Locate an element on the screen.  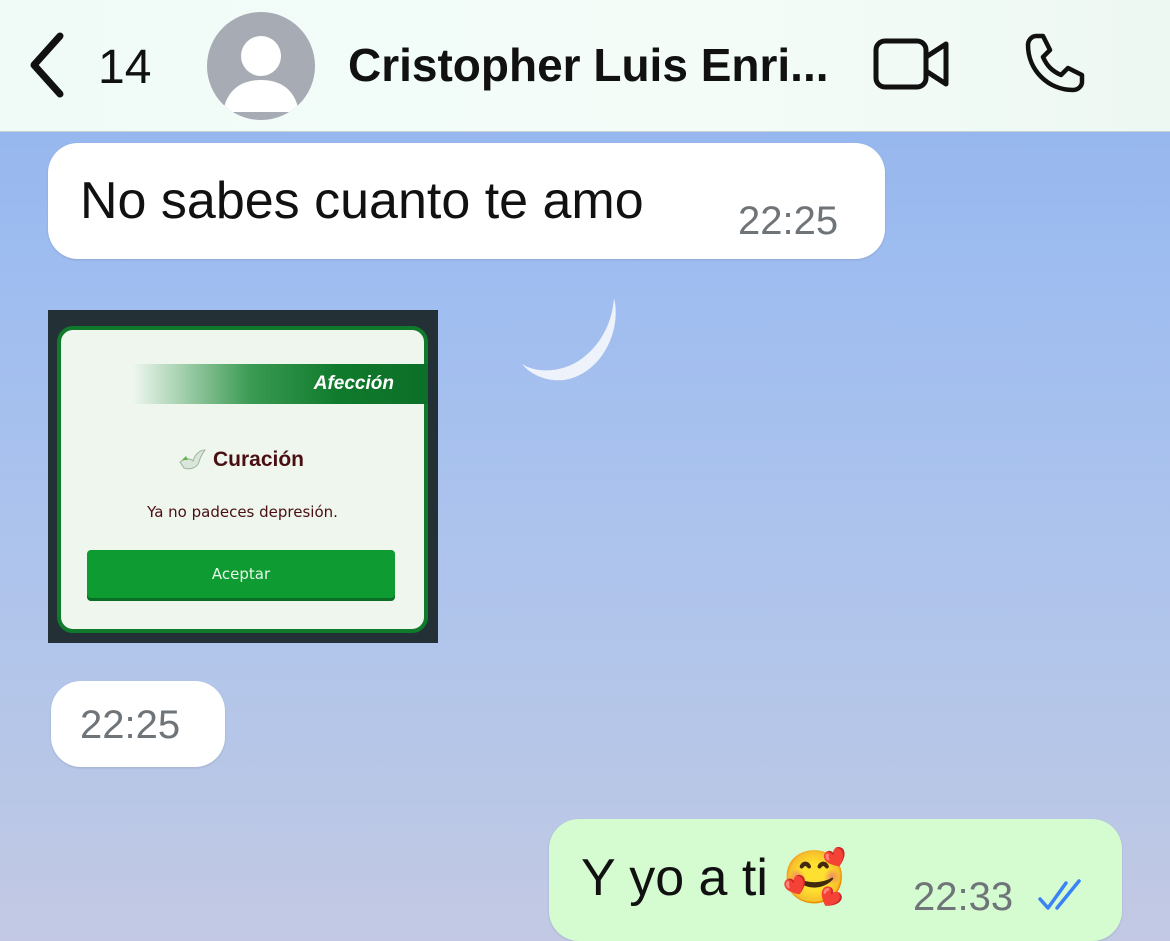
message-bubble-incoming: No sabes cuanto te amo 22:25 is located at coordinates (466, 201).